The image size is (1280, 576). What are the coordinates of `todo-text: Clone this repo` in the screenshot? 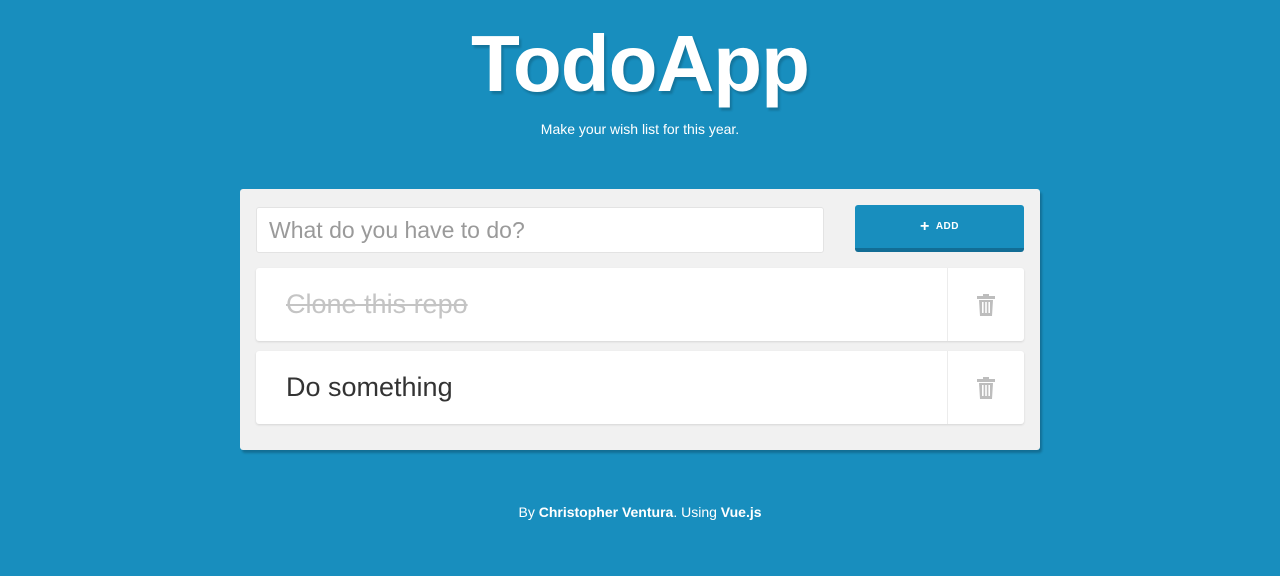 It's located at (377, 304).